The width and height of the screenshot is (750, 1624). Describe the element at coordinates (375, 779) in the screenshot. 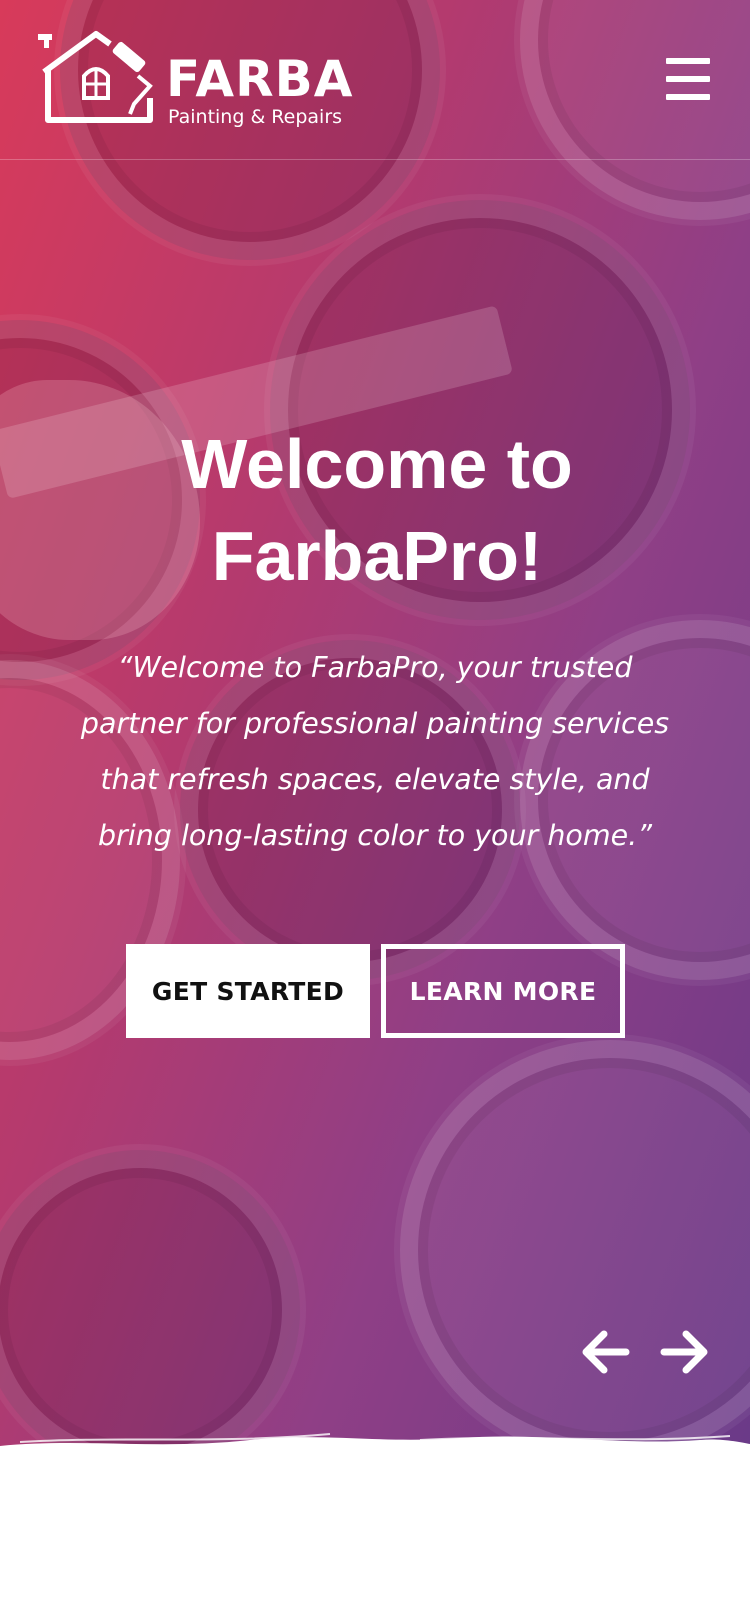

I see `hero-quote-line: that refresh spaces, elevate style, and` at that location.